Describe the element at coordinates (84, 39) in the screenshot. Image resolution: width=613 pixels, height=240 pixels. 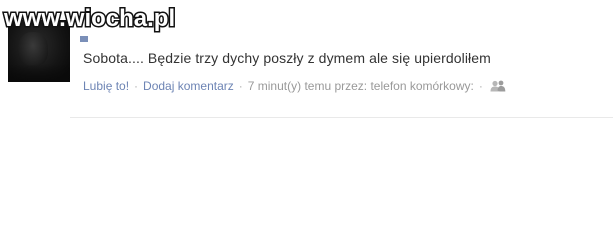
I see `profile-thumb-icon` at that location.